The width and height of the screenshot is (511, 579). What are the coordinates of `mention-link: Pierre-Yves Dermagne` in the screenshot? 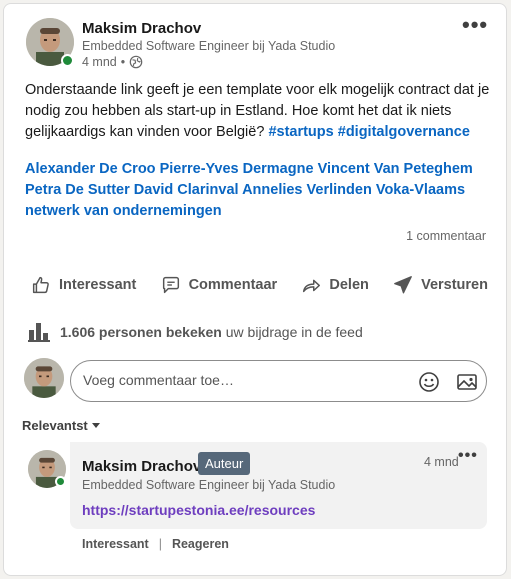 It's located at (237, 169).